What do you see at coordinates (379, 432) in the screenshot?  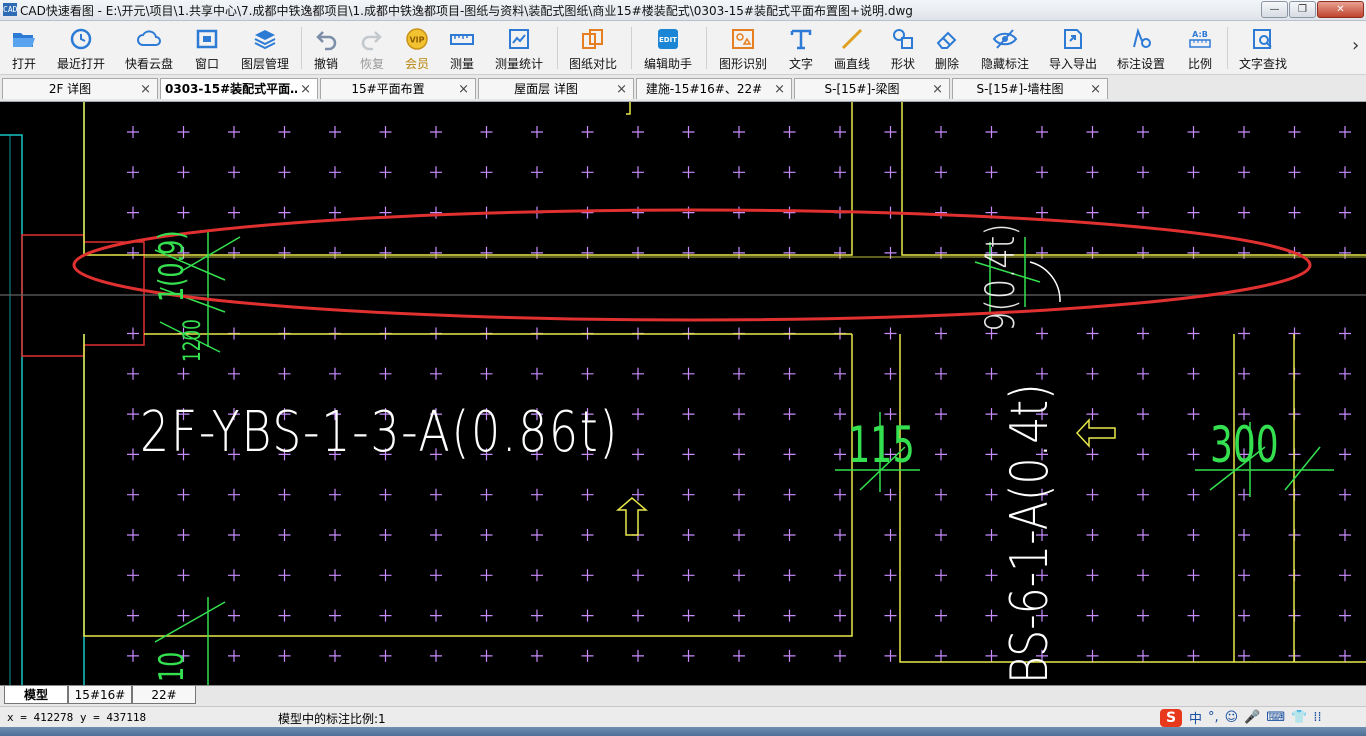 I see `panel-label-main: 2F-YBS-1-3-A(0.86t)` at bounding box center [379, 432].